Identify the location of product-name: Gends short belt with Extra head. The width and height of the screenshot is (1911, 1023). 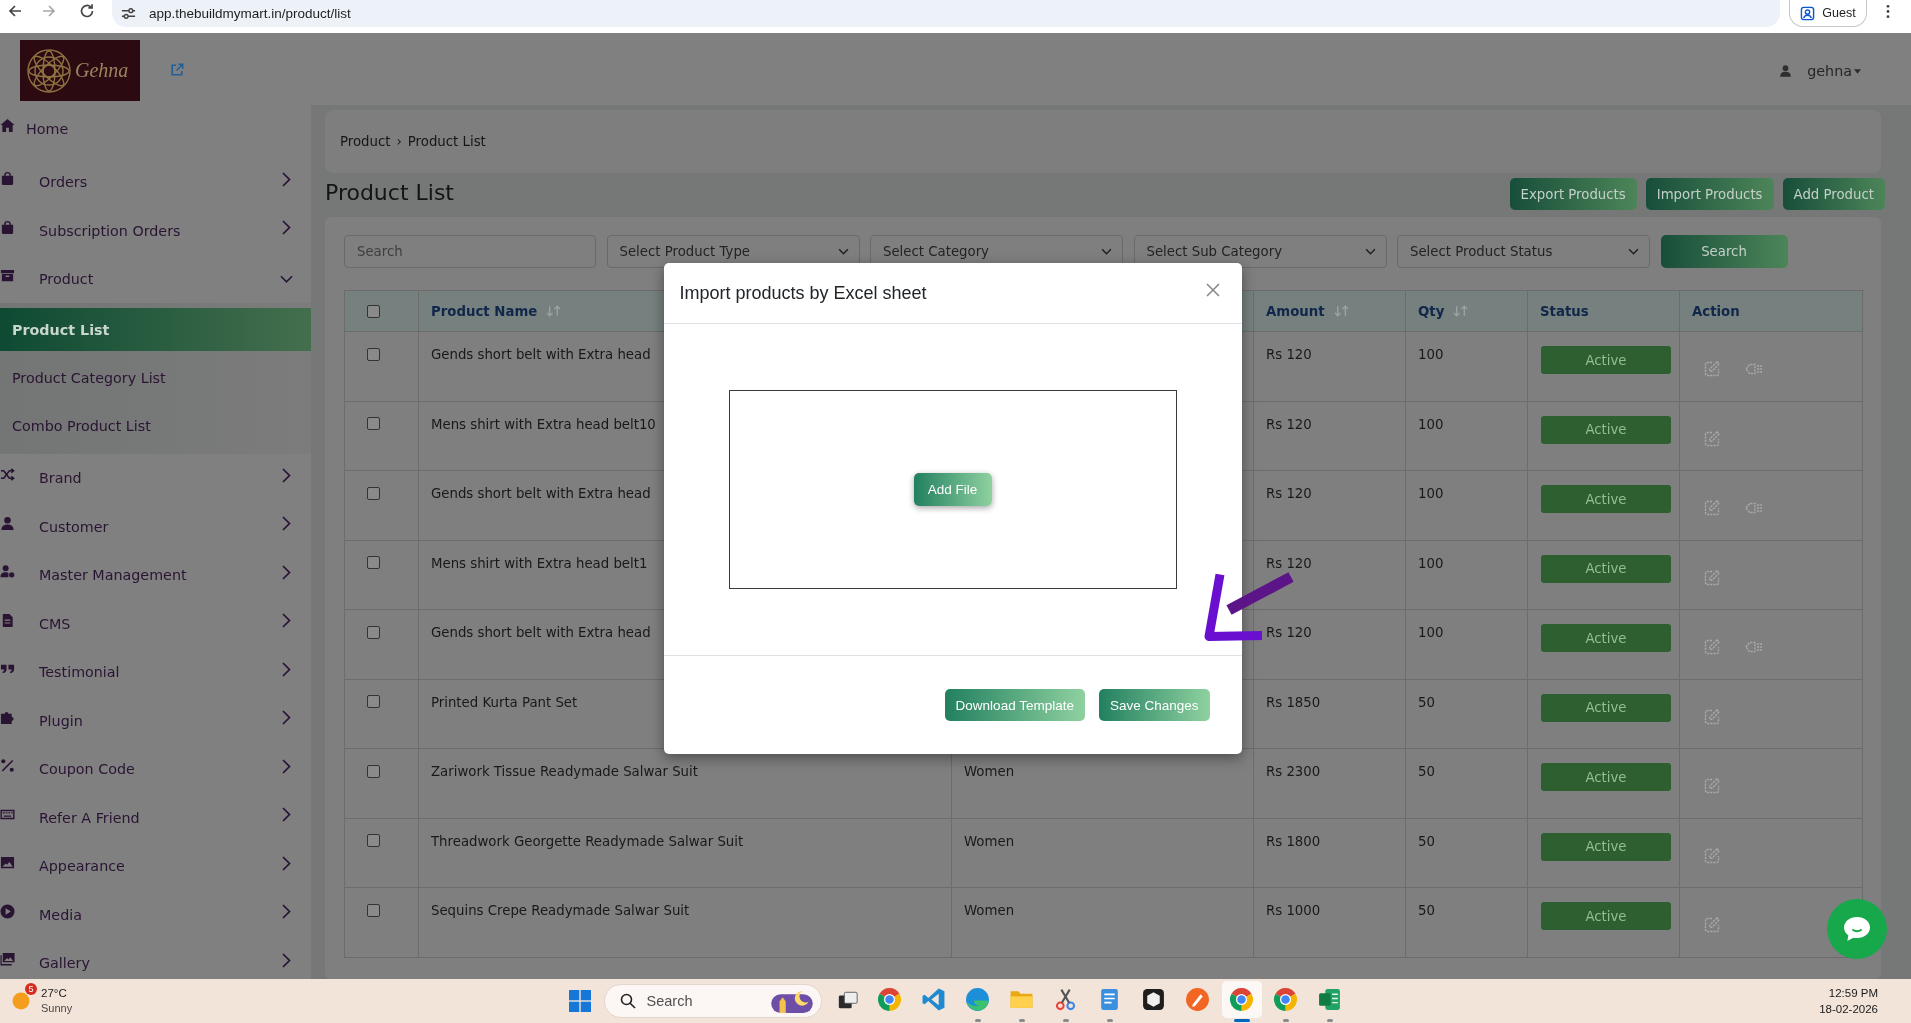
(541, 354).